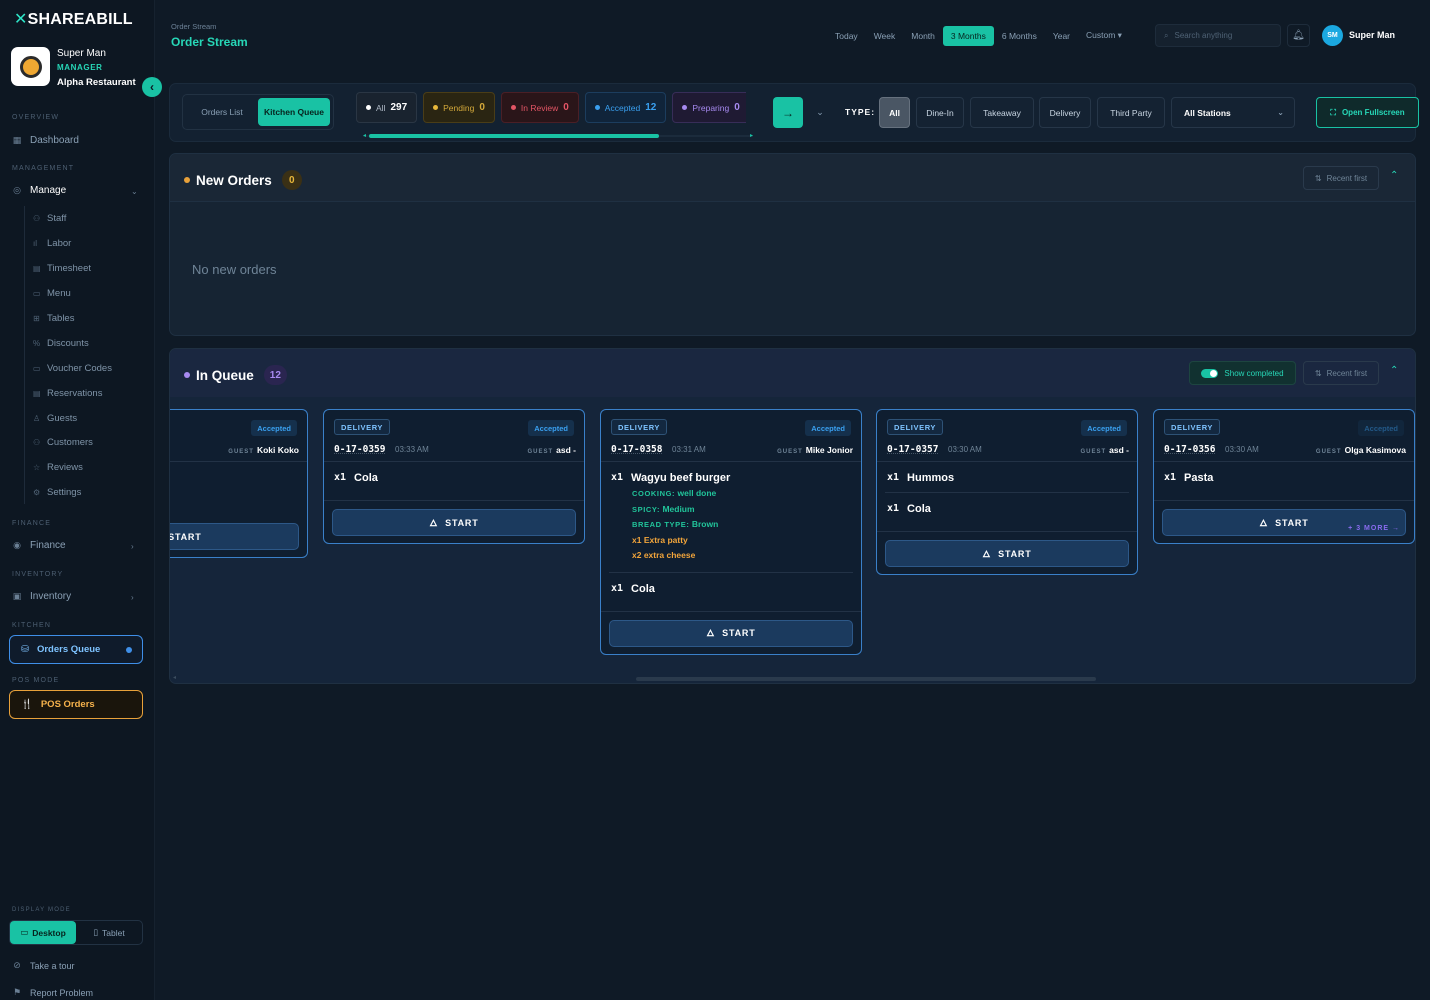 This screenshot has width=1430, height=1000. What do you see at coordinates (751, 135) in the screenshot?
I see `scroll-right-icon: ▸` at bounding box center [751, 135].